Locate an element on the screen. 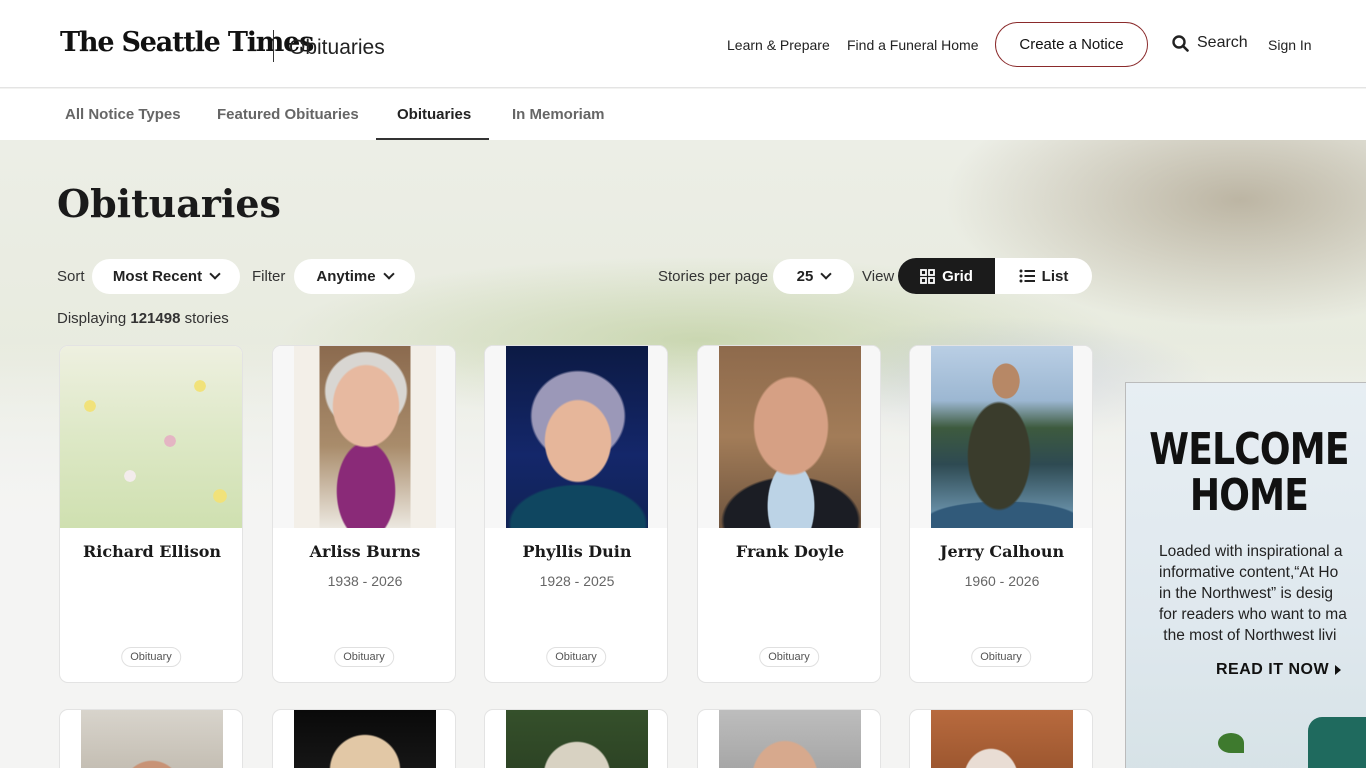  ad-headline: WELCOME HOME is located at coordinates (1246, 473).